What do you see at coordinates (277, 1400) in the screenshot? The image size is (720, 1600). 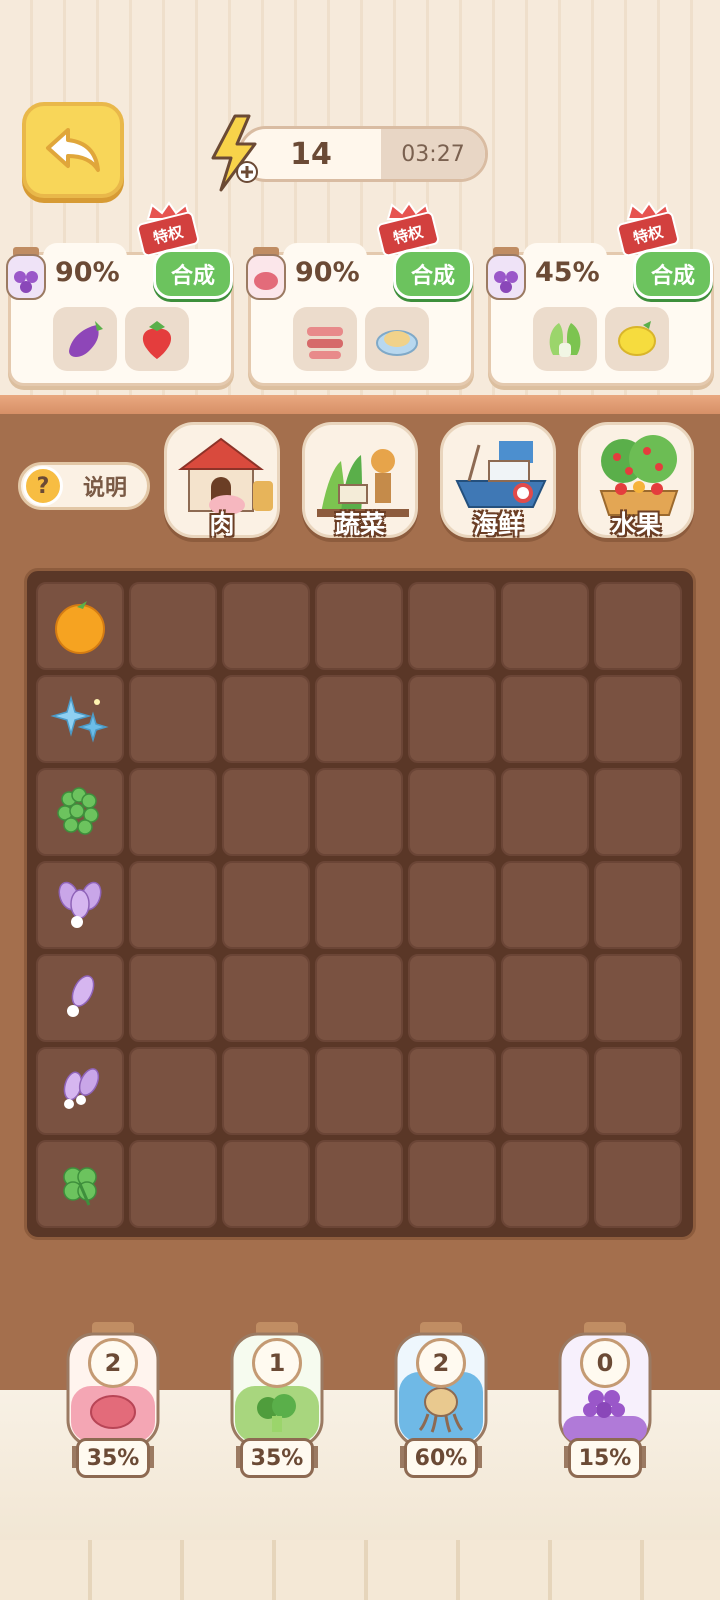 I see `vegetable-jar: 1 35%` at bounding box center [277, 1400].